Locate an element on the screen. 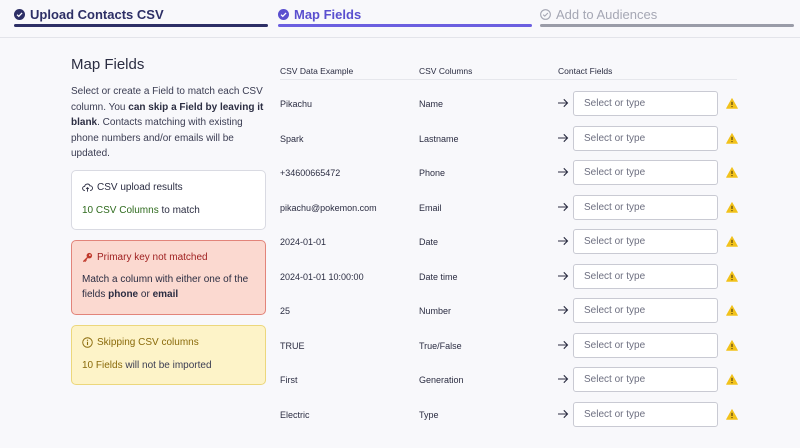 This screenshot has width=800, height=448. card-body-text: will not be imported is located at coordinates (167, 365).